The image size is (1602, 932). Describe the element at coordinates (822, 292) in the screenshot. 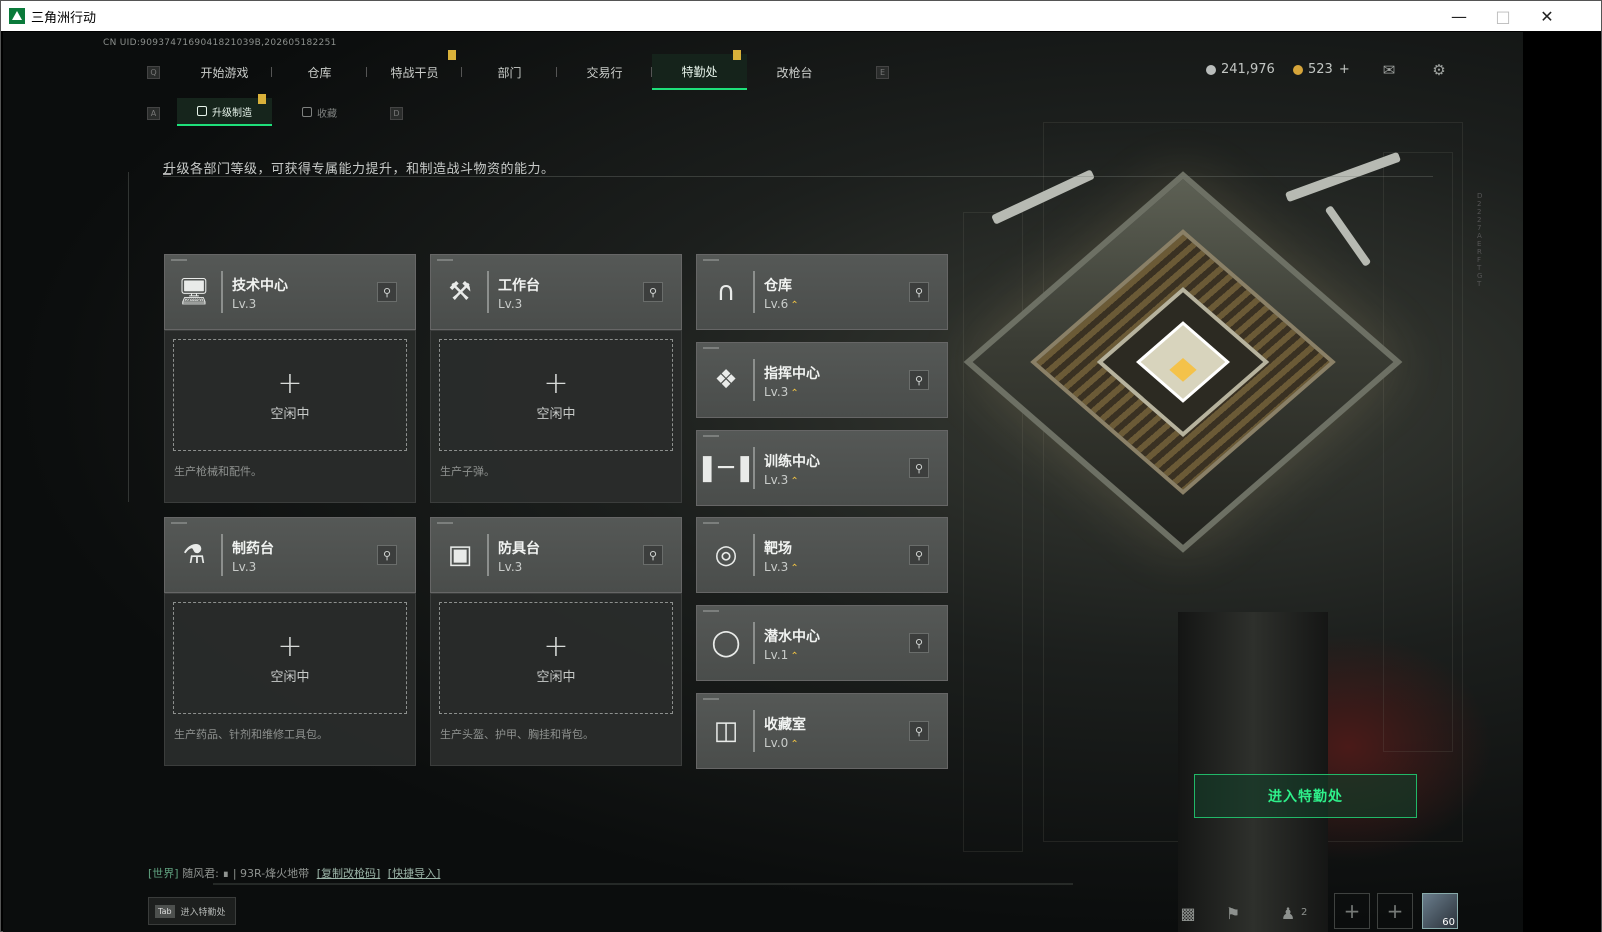

I see `facility-card-warehouse: ∩ 仓库 Lv.6 ⌃ ⚲` at that location.